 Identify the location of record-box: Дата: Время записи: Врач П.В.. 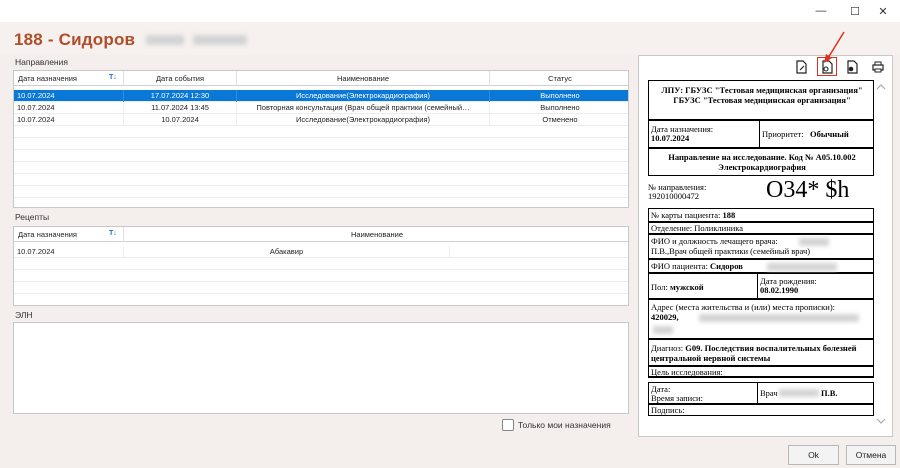
(761, 393).